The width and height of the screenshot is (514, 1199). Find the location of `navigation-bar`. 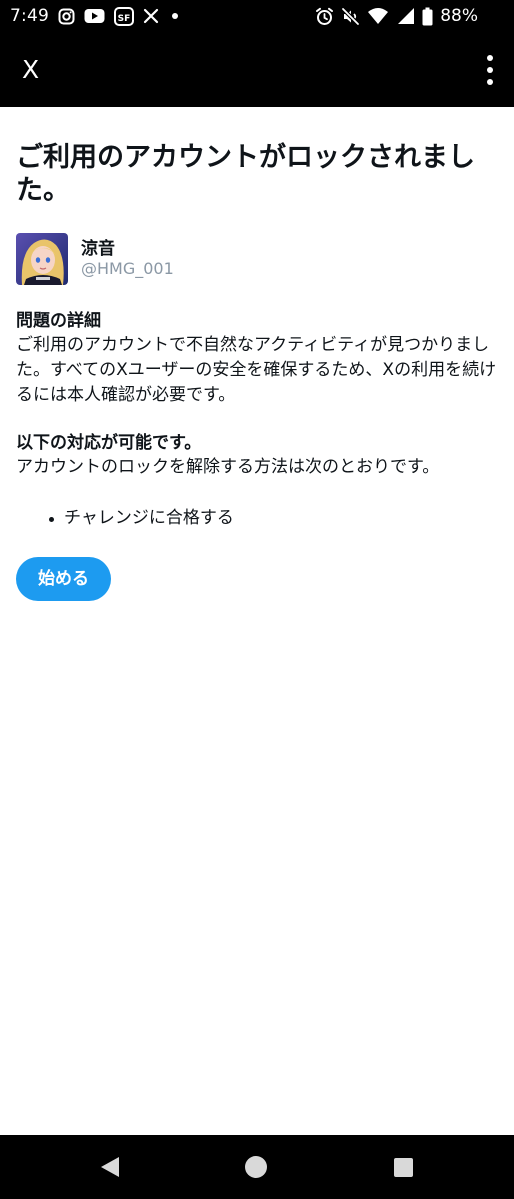

navigation-bar is located at coordinates (257, 1167).